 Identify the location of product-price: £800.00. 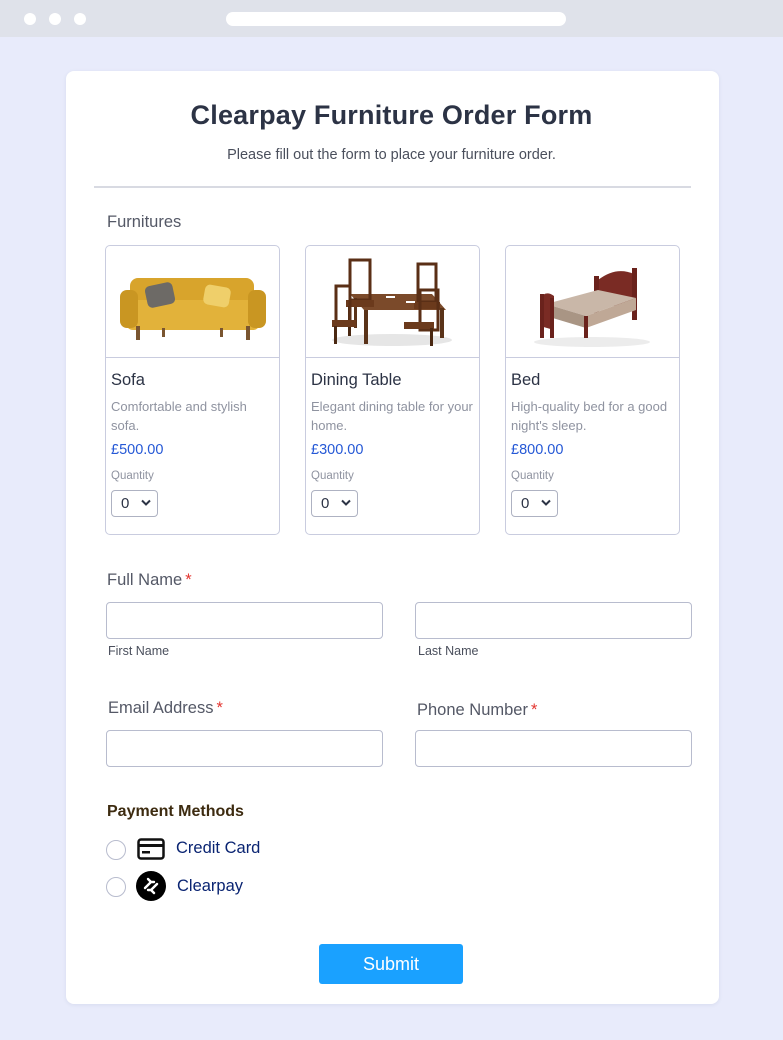
(537, 450).